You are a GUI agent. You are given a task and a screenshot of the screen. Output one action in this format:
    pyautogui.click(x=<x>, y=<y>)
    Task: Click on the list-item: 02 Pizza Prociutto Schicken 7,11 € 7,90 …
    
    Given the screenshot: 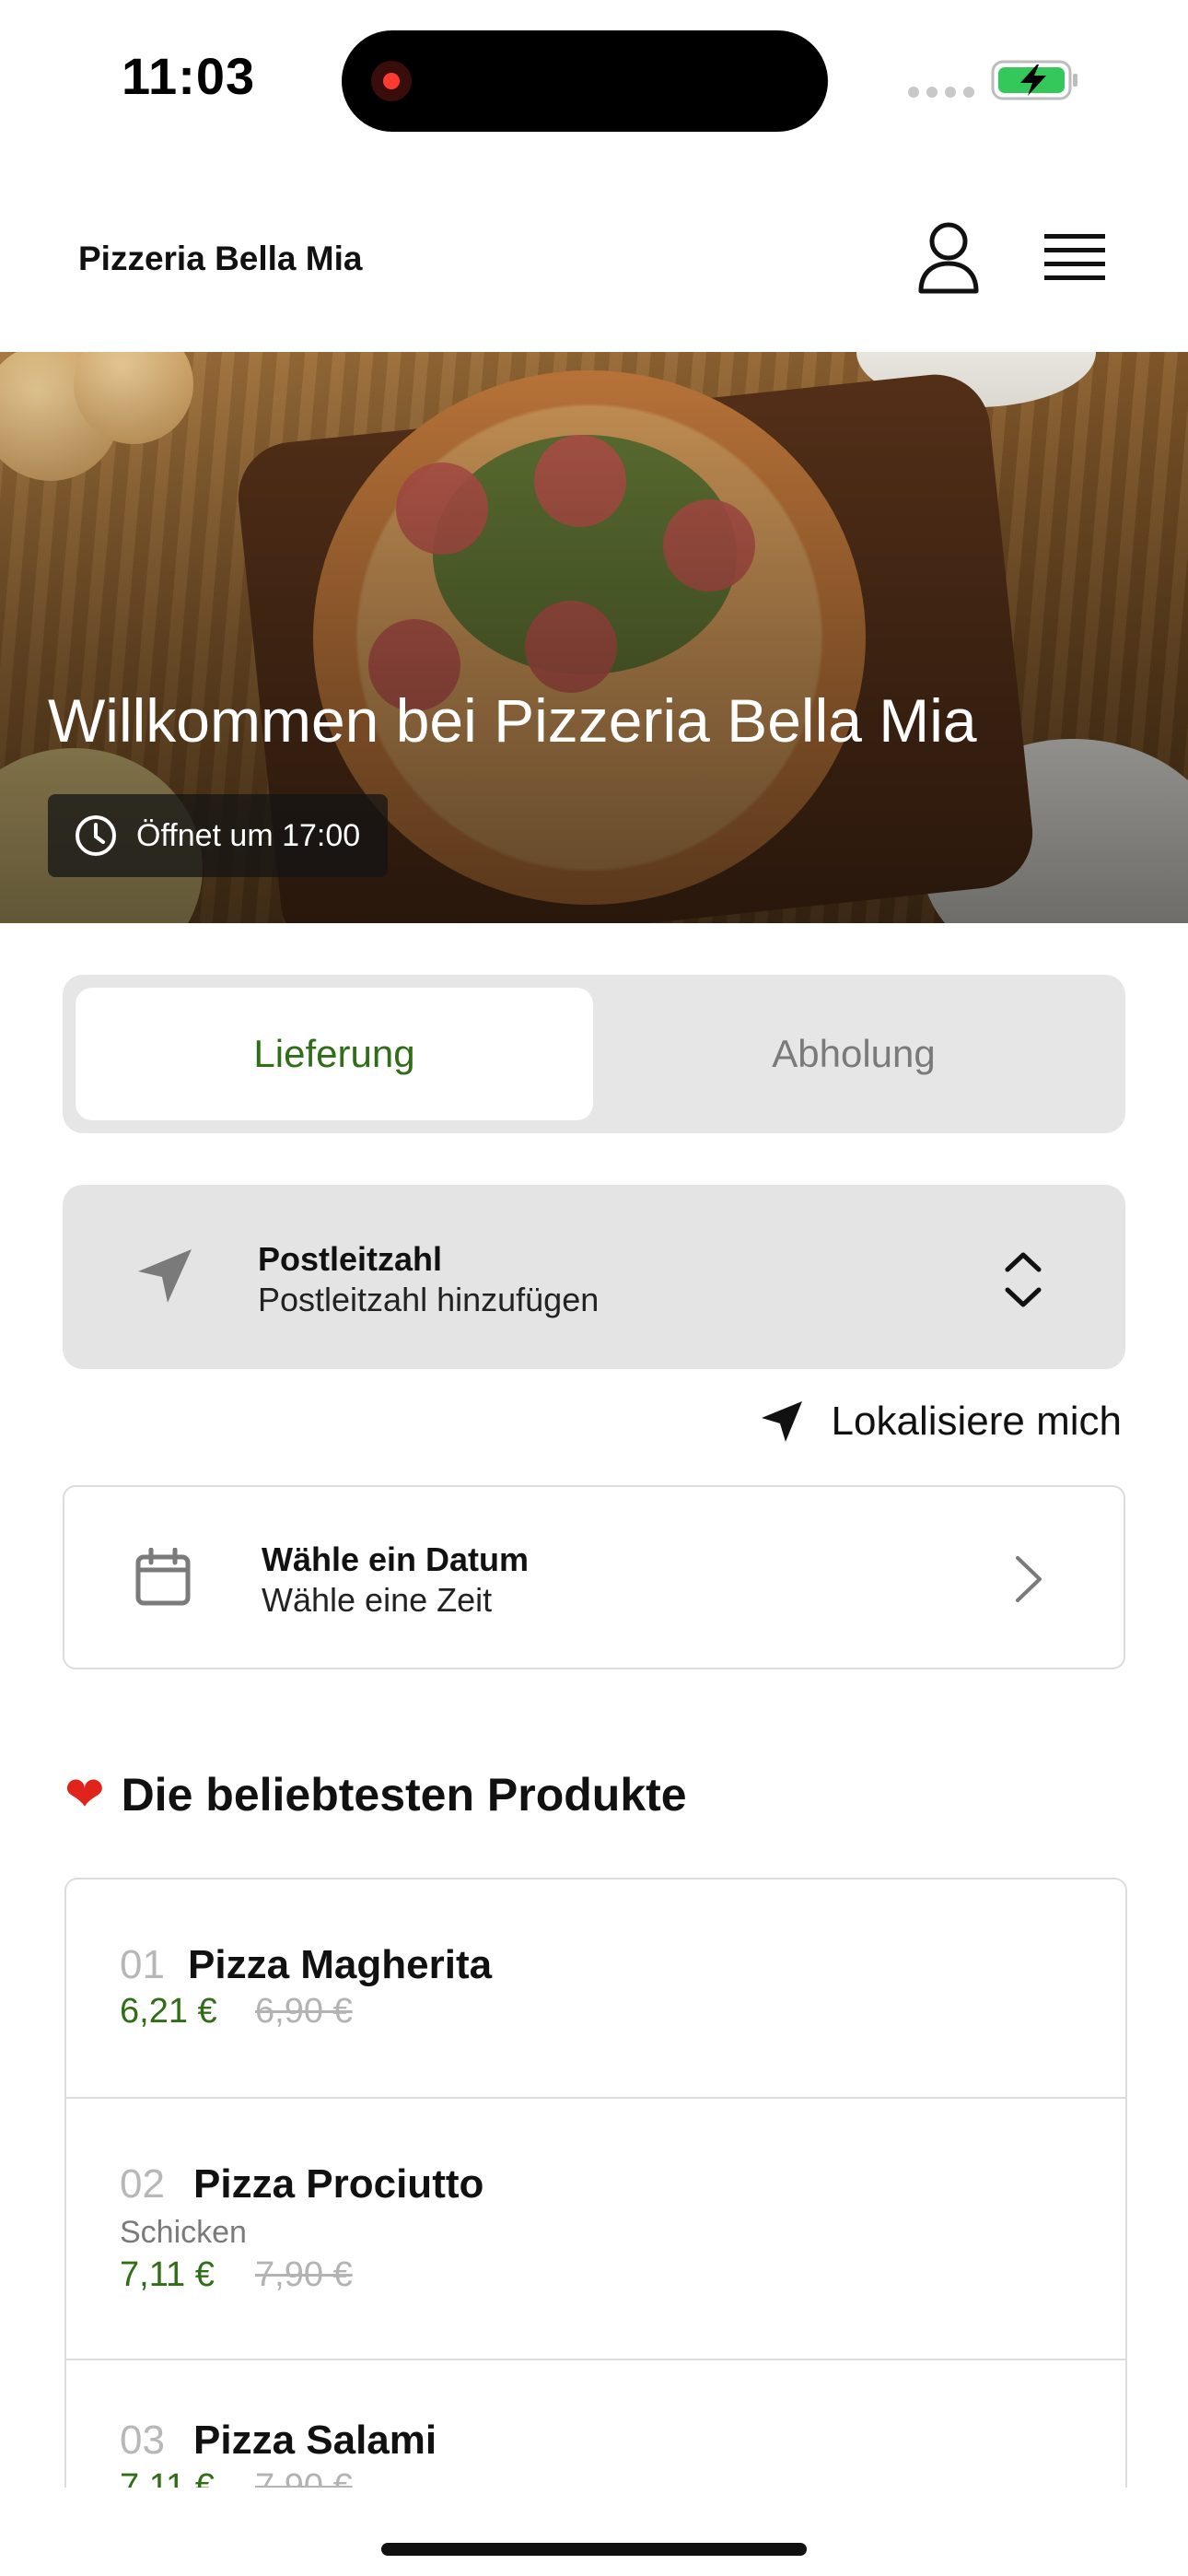 What is the action you would take?
    pyautogui.click(x=595, y=2229)
    